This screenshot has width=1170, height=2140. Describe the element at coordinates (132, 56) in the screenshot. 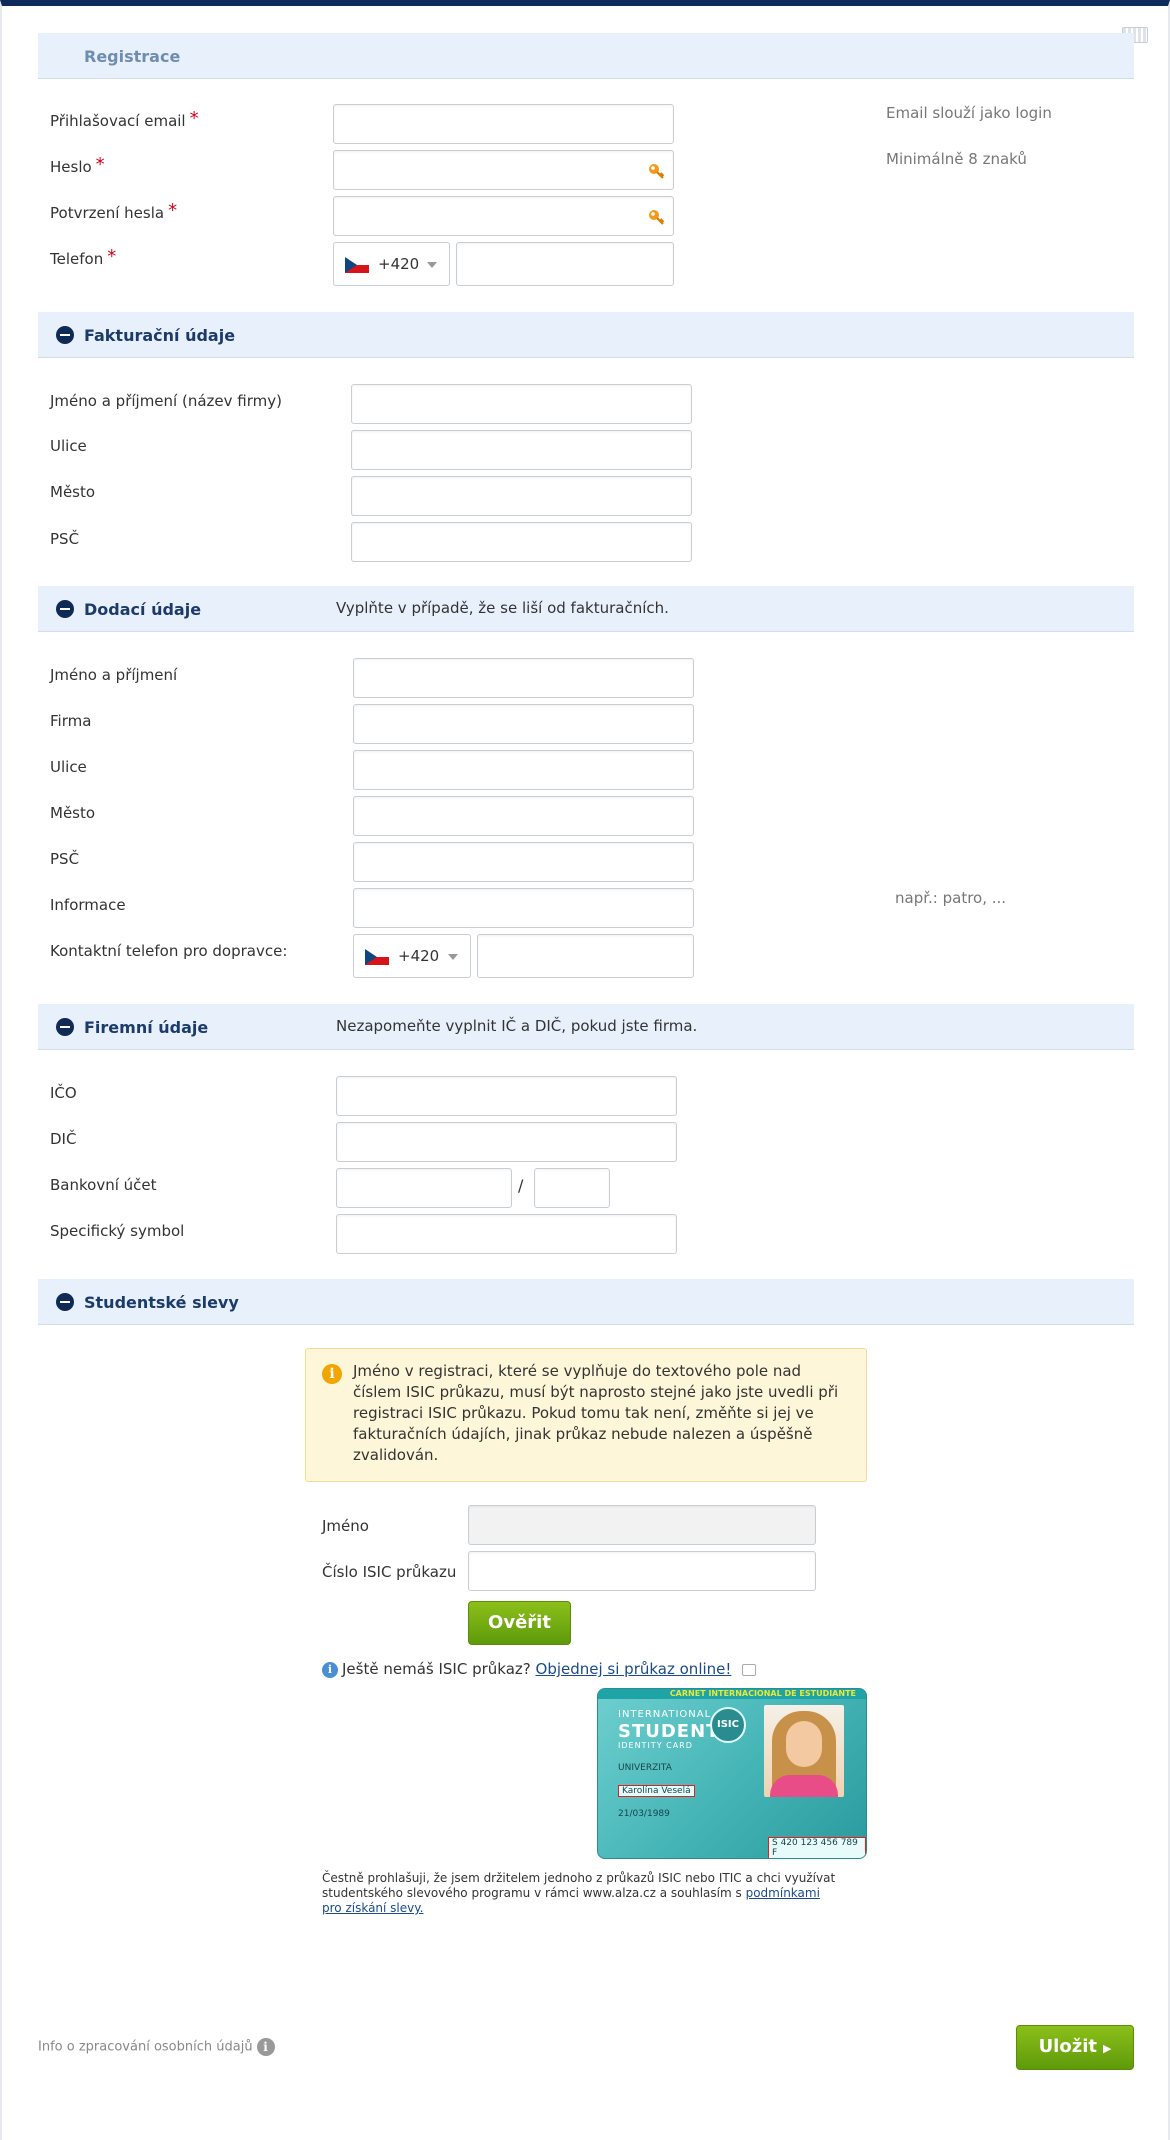

I see `registration-title: Registrace` at that location.